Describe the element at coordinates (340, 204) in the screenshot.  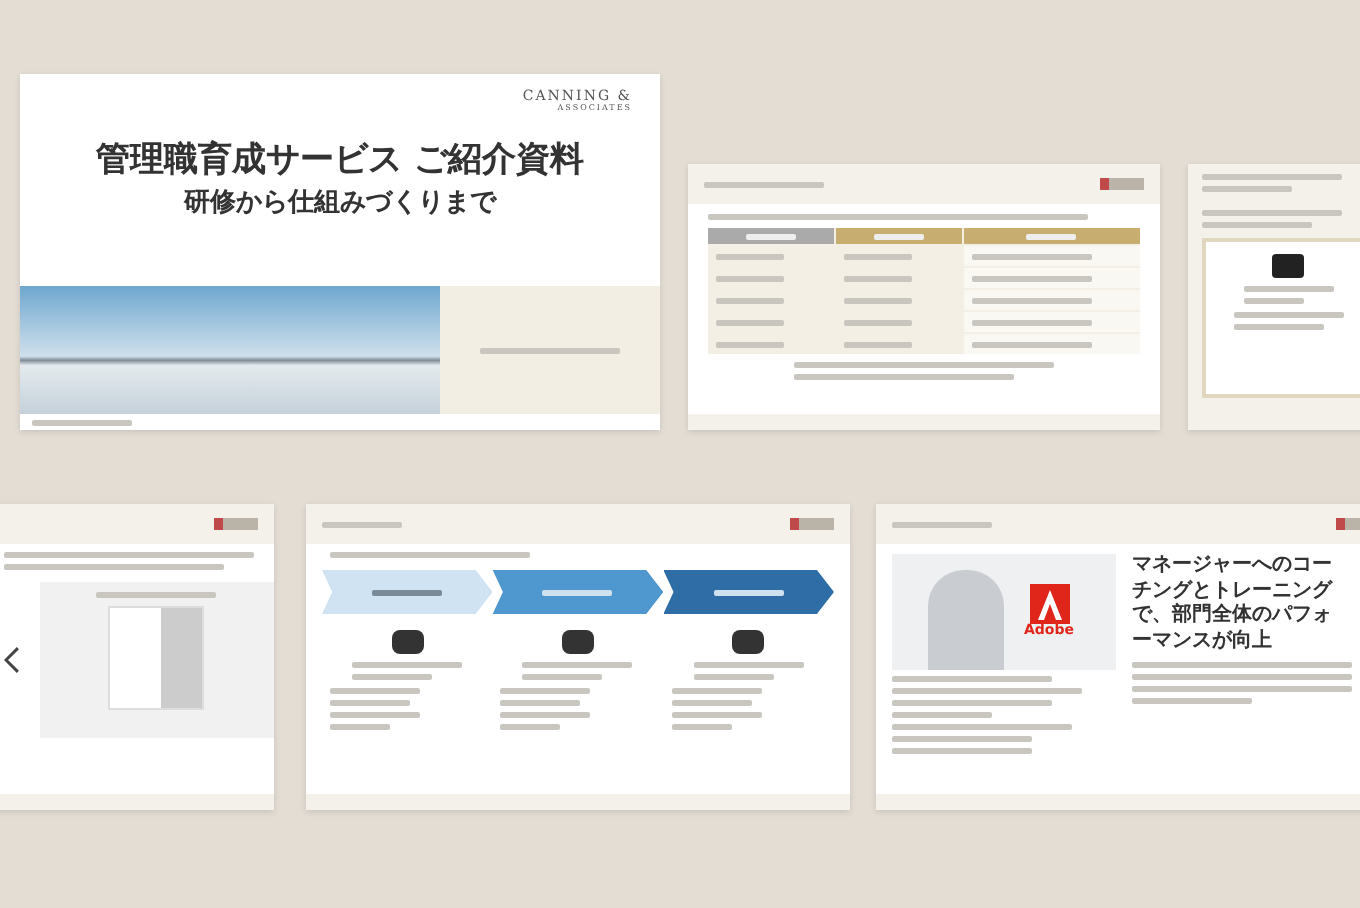
I see `slide-subtitle: 研修から仕組みづくりまで` at that location.